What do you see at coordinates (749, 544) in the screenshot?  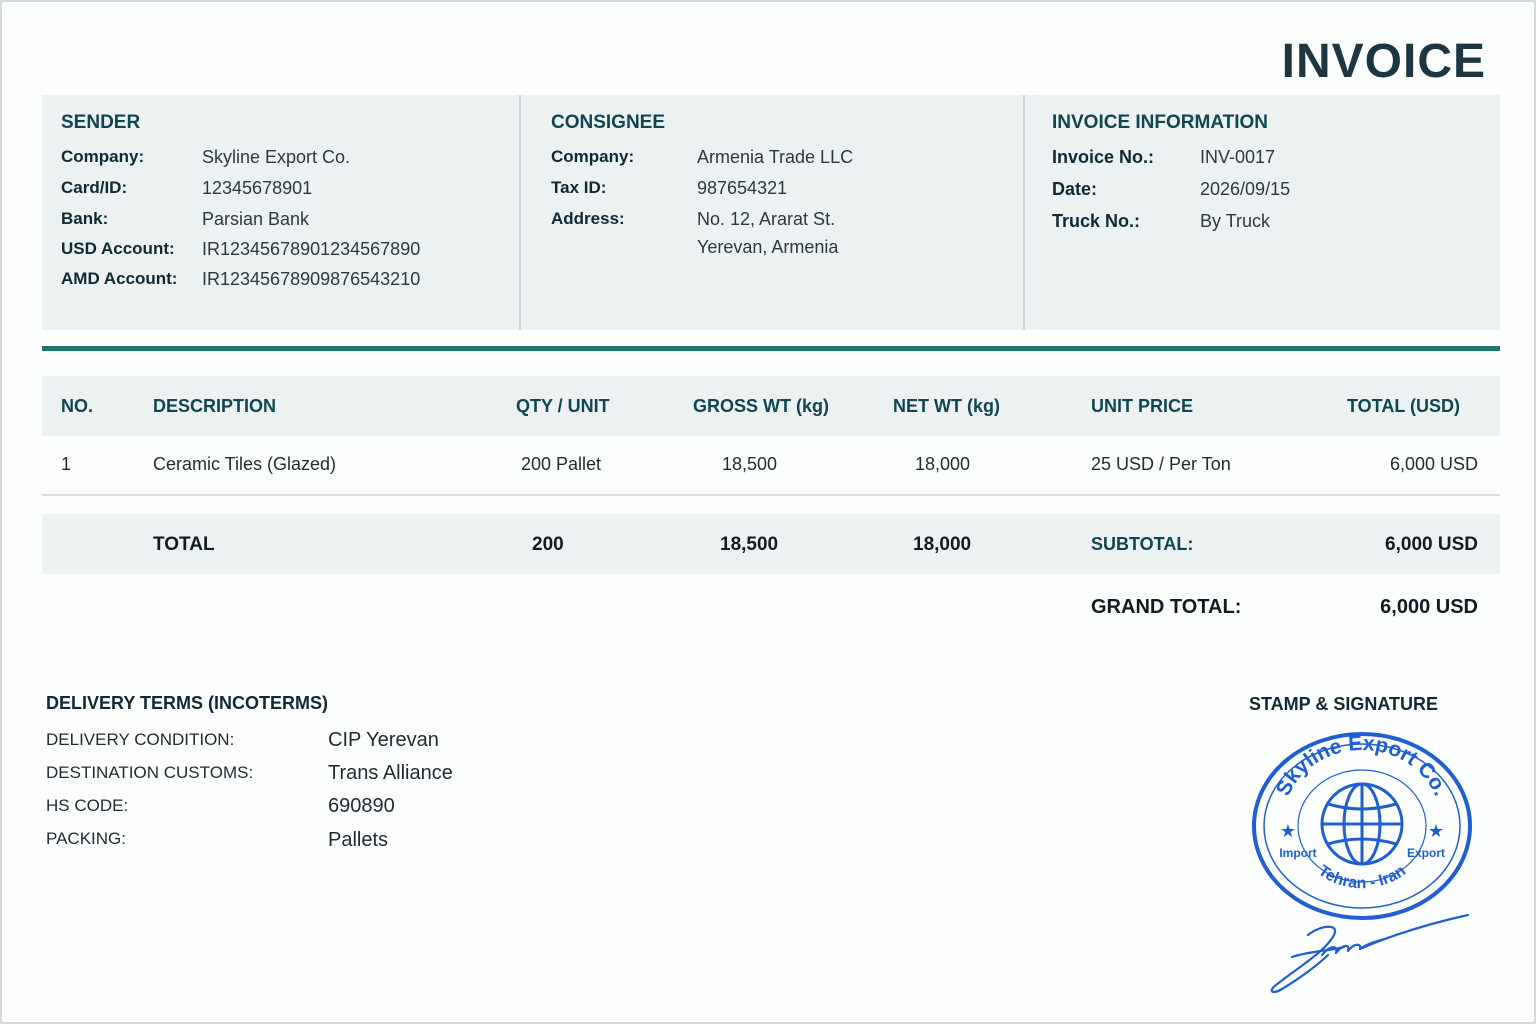 I see `total-gross-wt: 18,500` at bounding box center [749, 544].